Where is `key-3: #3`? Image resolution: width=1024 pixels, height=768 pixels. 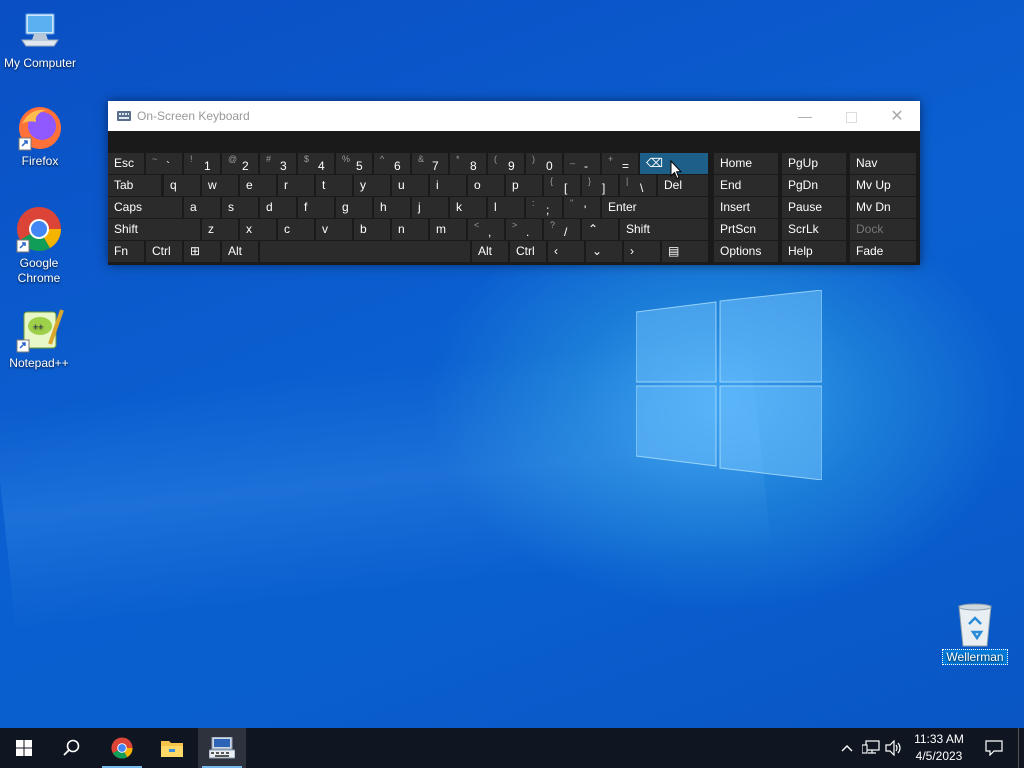 key-3: #3 is located at coordinates (278, 163).